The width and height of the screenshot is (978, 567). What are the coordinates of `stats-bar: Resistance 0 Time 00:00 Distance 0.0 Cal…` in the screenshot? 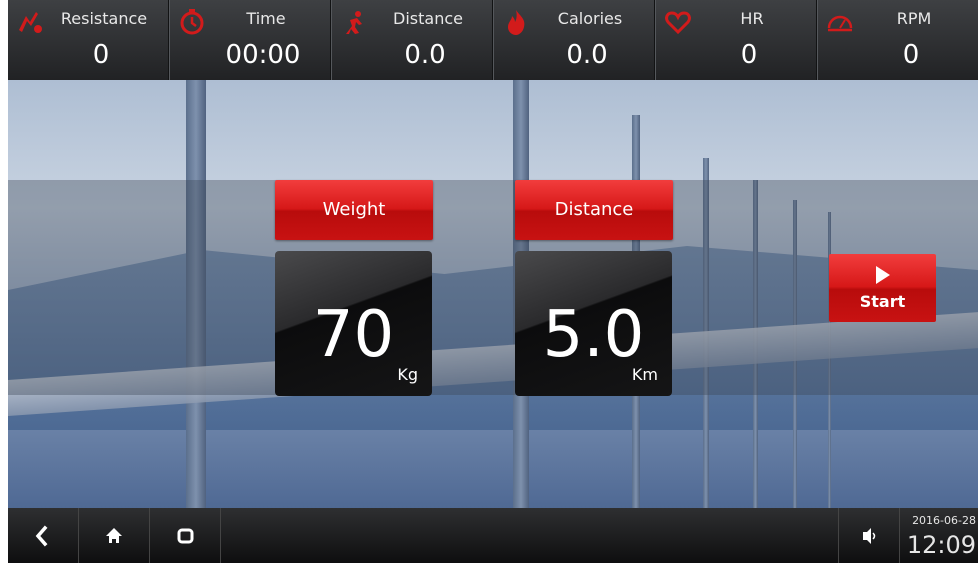 It's located at (493, 40).